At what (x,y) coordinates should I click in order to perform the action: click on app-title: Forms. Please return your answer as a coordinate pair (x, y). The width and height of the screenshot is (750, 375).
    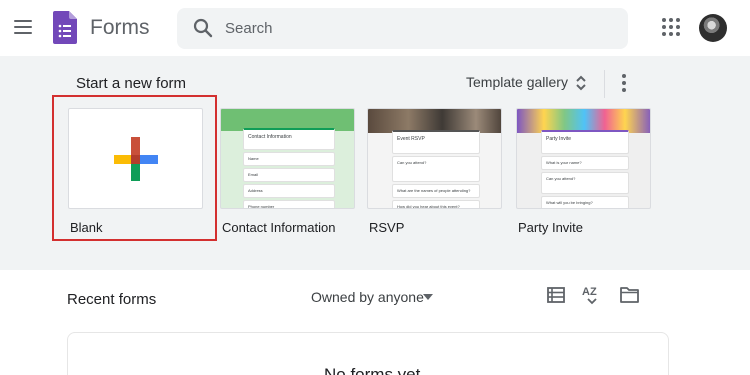
    Looking at the image, I should click on (120, 28).